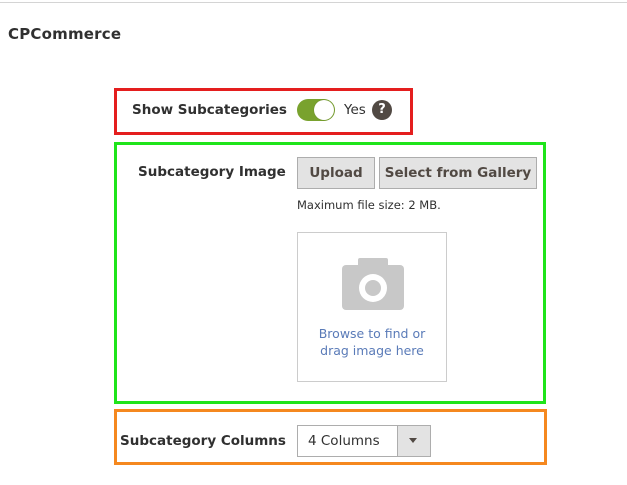 The height and width of the screenshot is (485, 627). Describe the element at coordinates (369, 205) in the screenshot. I see `max-file-size-note: Maximum file size: 2 MB.` at that location.